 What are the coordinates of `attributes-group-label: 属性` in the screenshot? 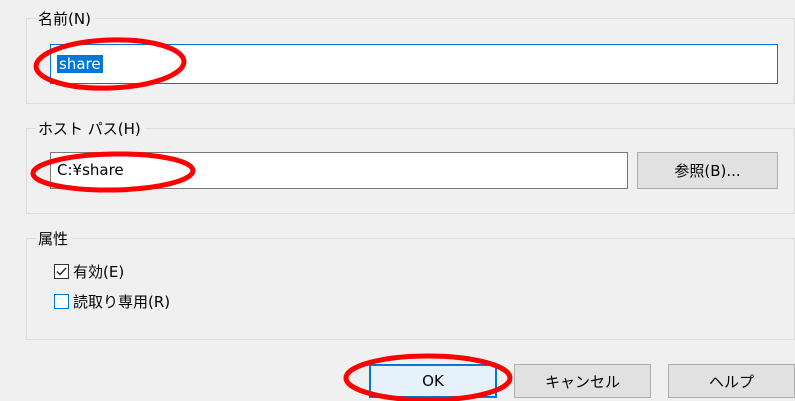 It's located at (54, 239).